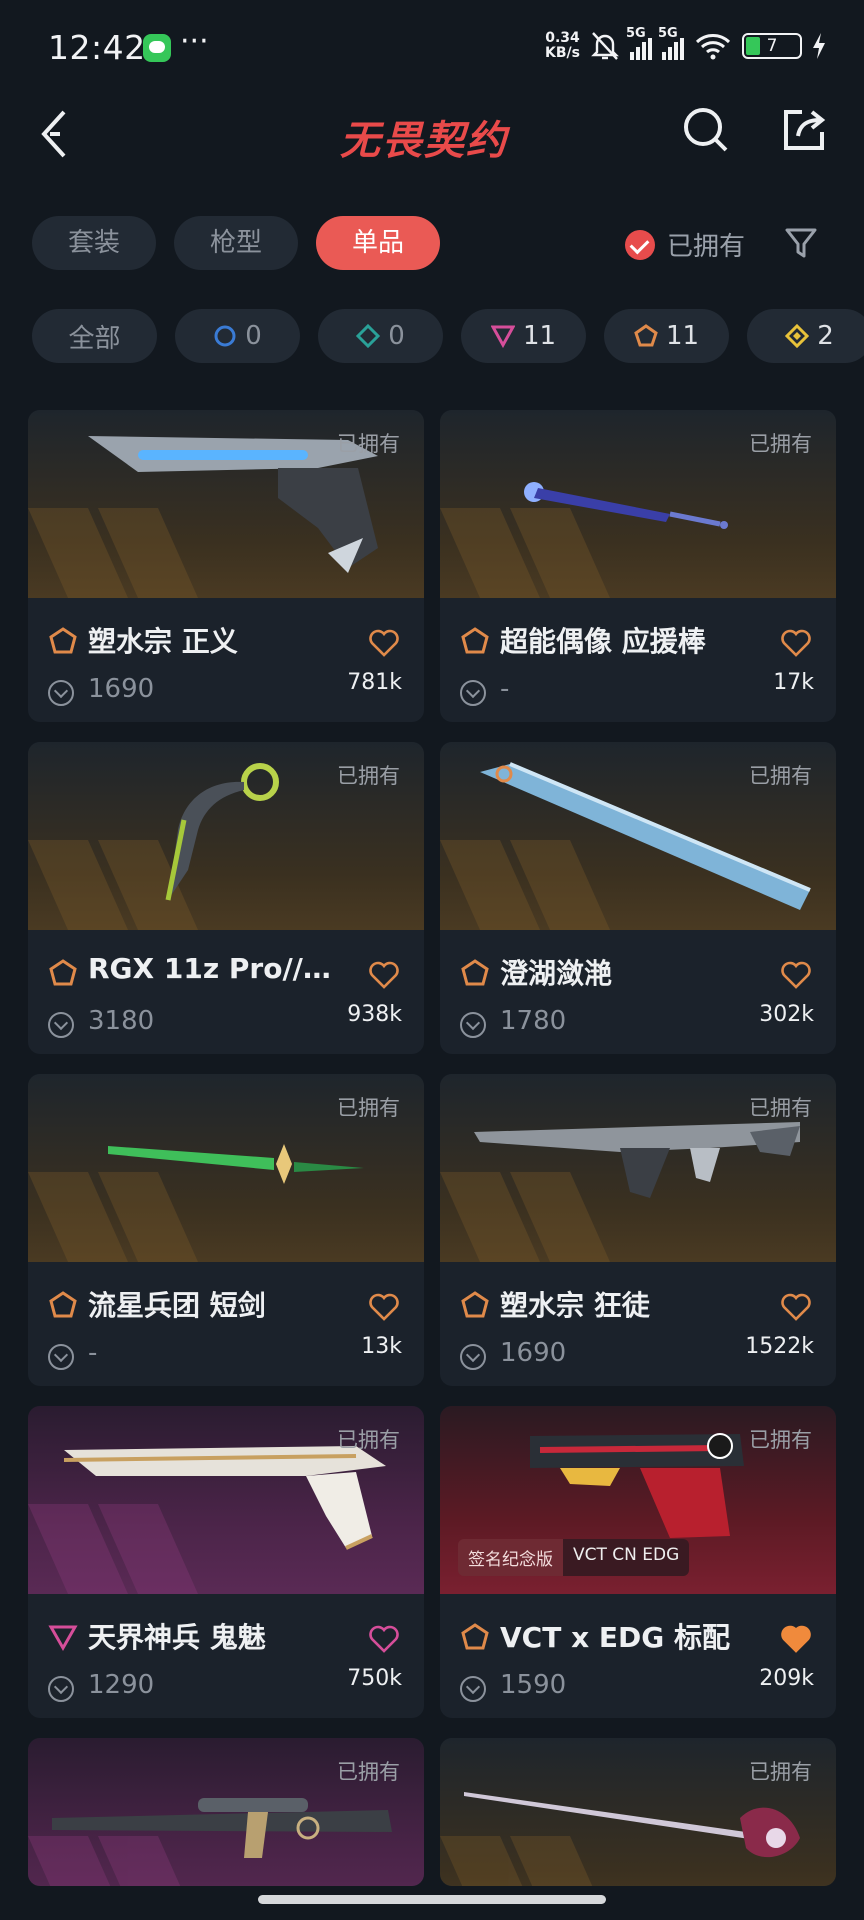  What do you see at coordinates (157, 48) in the screenshot?
I see `message-notification-icon` at bounding box center [157, 48].